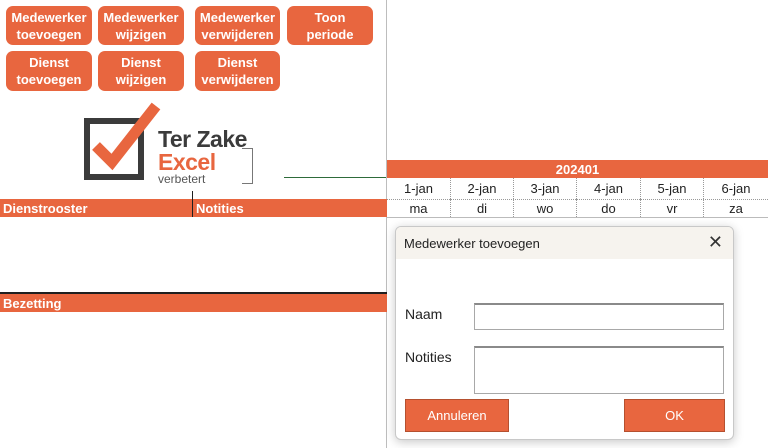 This screenshot has width=768, height=448. I want to click on day-cell: do, so click(609, 208).